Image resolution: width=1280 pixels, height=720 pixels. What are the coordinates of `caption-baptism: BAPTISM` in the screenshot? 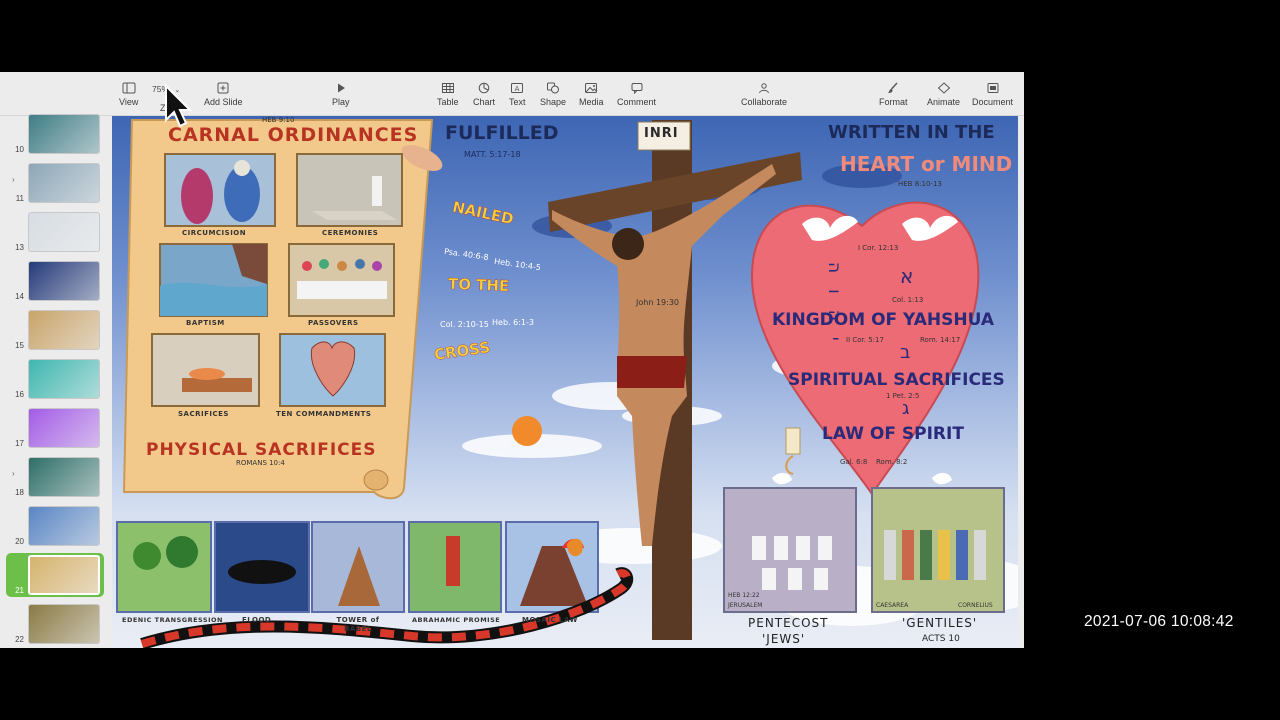 It's located at (205, 323).